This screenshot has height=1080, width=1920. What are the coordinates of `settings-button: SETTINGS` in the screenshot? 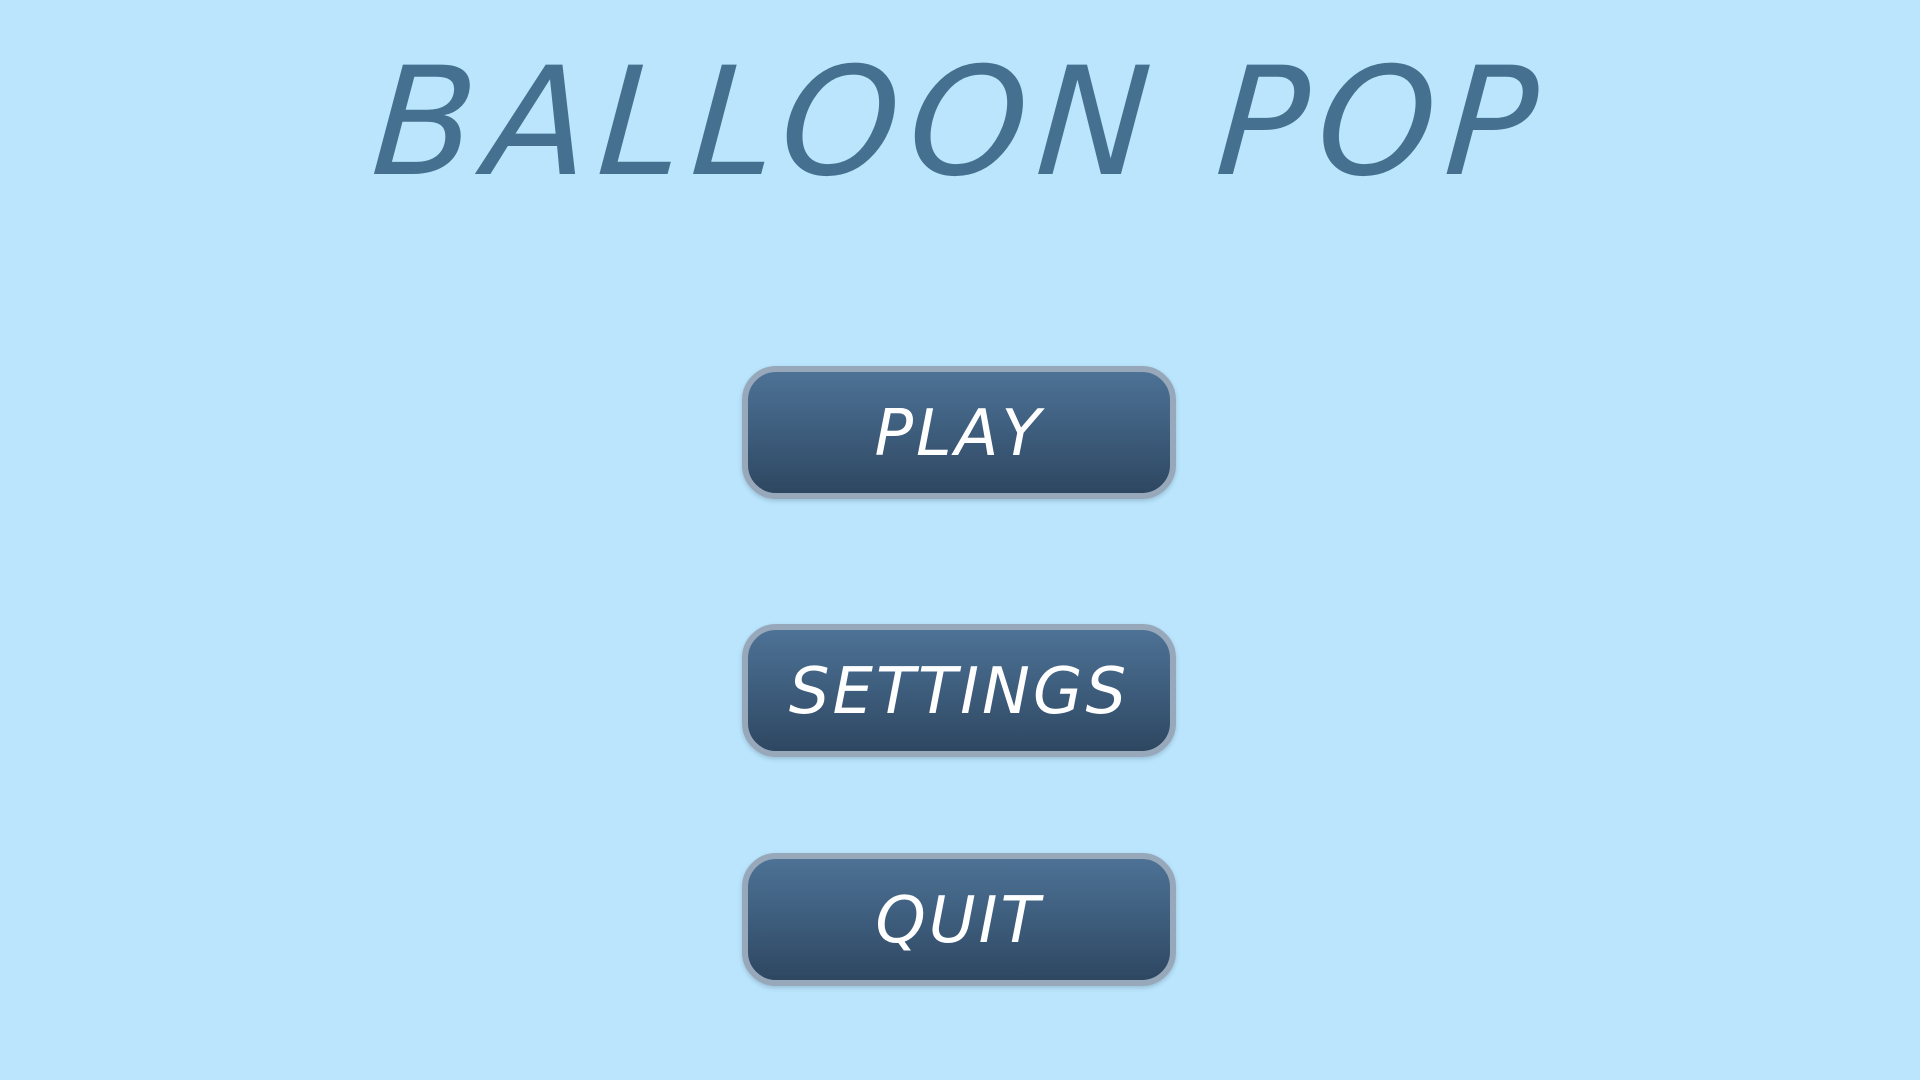 It's located at (959, 690).